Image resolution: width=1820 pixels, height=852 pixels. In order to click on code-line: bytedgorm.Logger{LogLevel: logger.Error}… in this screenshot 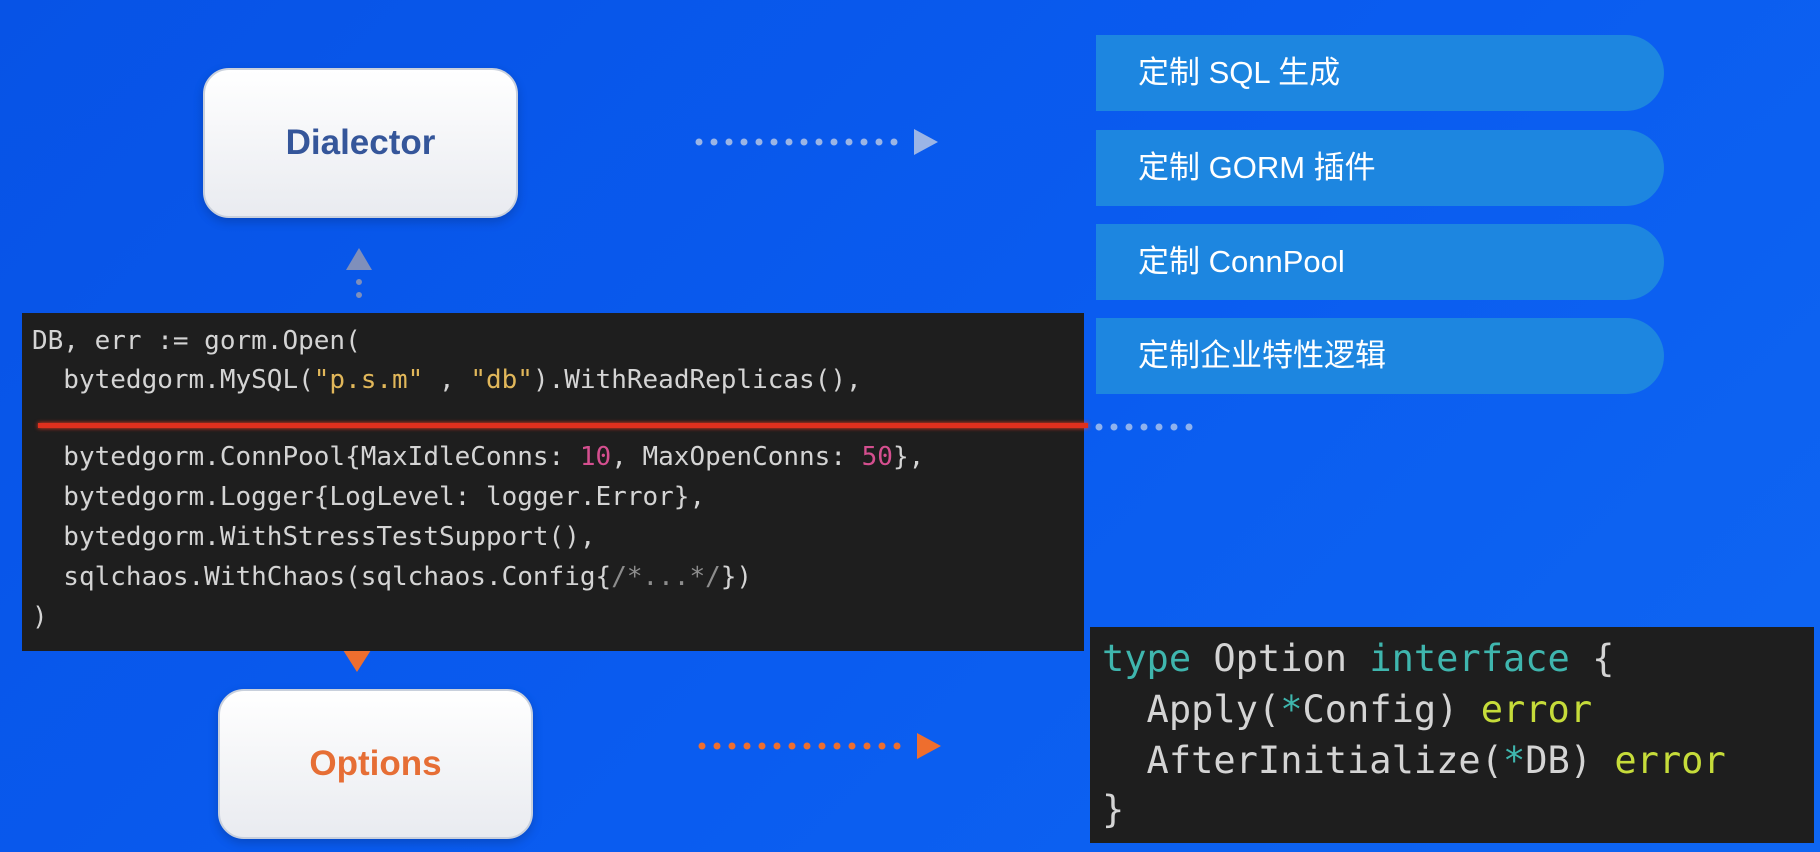, I will do `click(369, 497)`.